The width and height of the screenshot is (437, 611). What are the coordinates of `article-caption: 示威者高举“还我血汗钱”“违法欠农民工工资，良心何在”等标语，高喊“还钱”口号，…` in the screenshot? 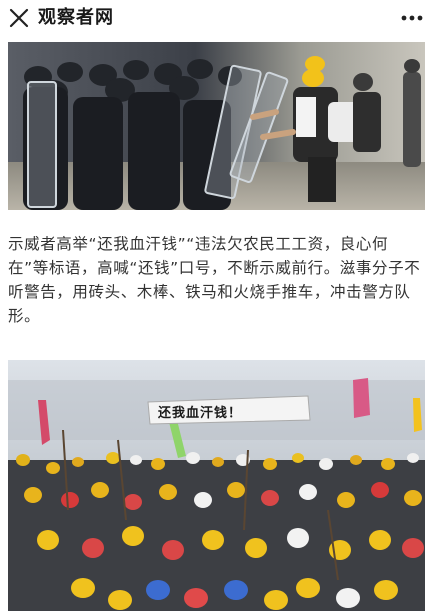 It's located at (214, 280).